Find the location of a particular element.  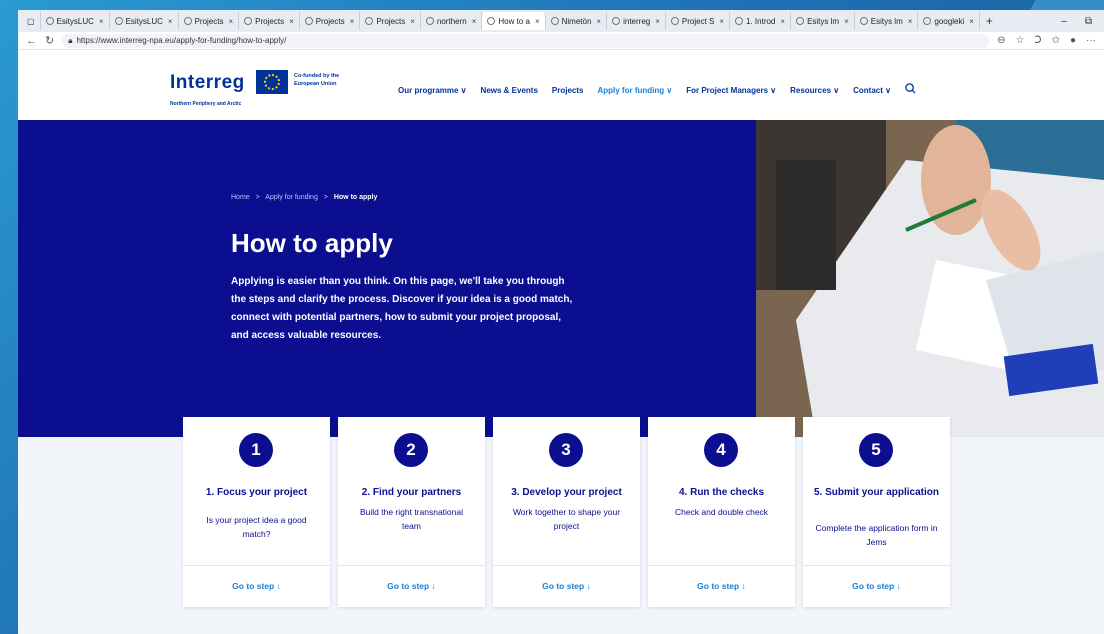

browser-tab: Nimetön × is located at coordinates (577, 21).